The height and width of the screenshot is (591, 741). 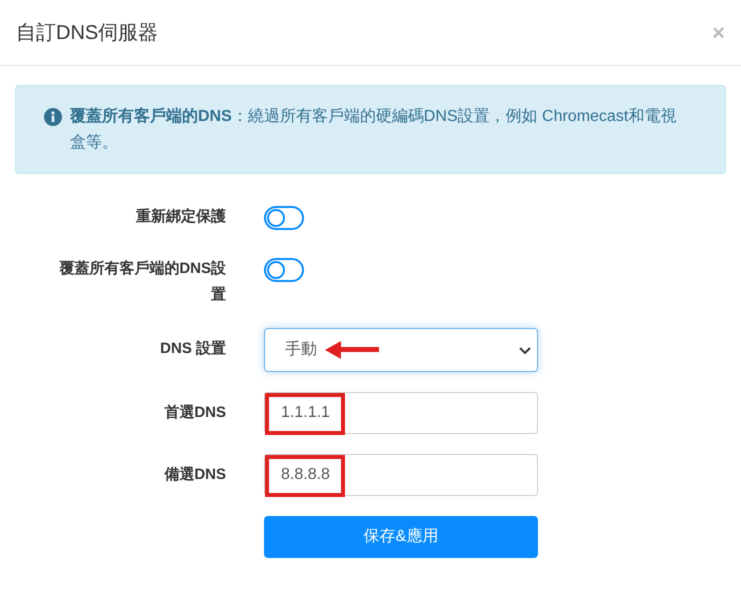 What do you see at coordinates (142, 282) in the screenshot?
I see `field-label: 覆蓋所有客戶端的DNS設置` at bounding box center [142, 282].